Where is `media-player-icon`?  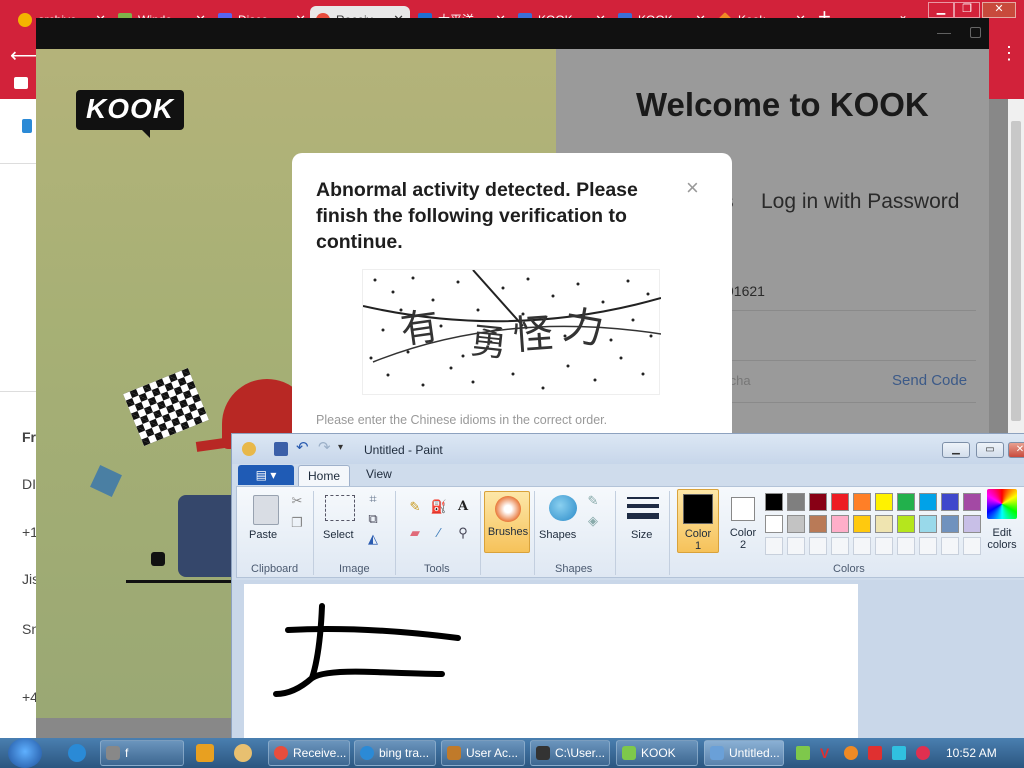 media-player-icon is located at coordinates (205, 753).